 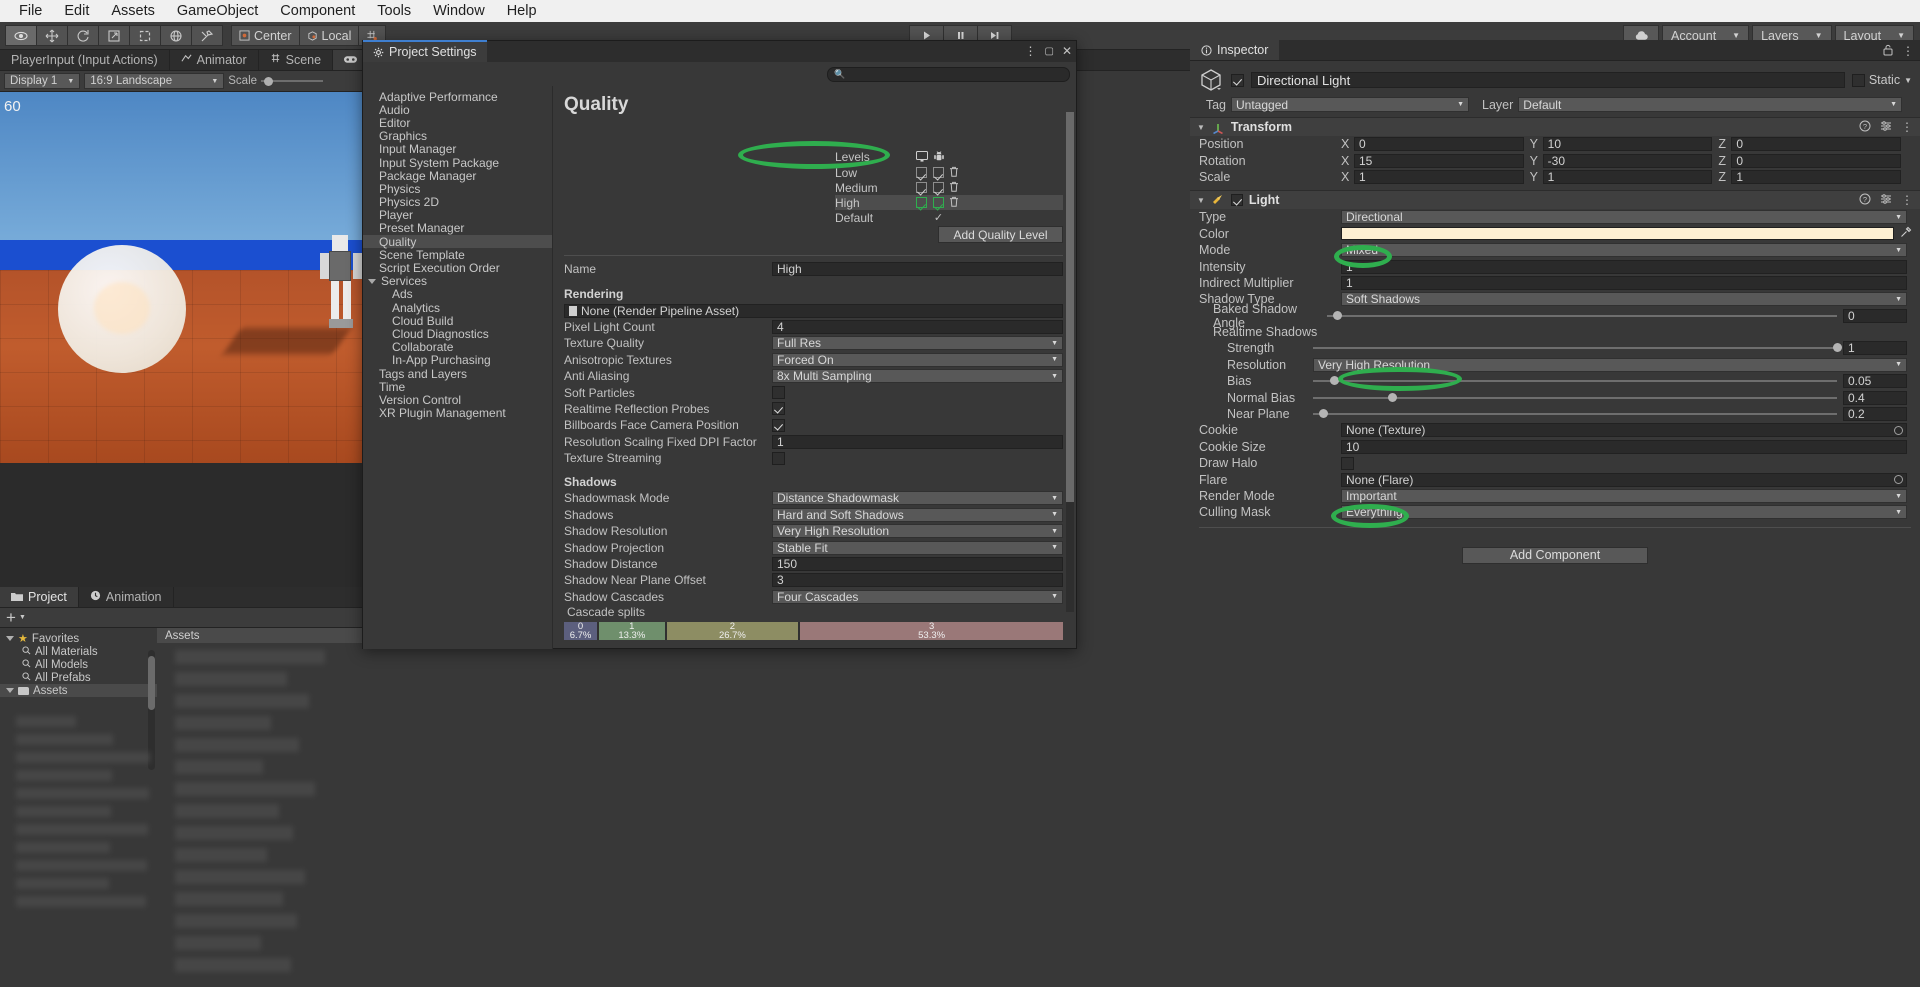 I want to click on create-asset-button: +, so click(x=11, y=617).